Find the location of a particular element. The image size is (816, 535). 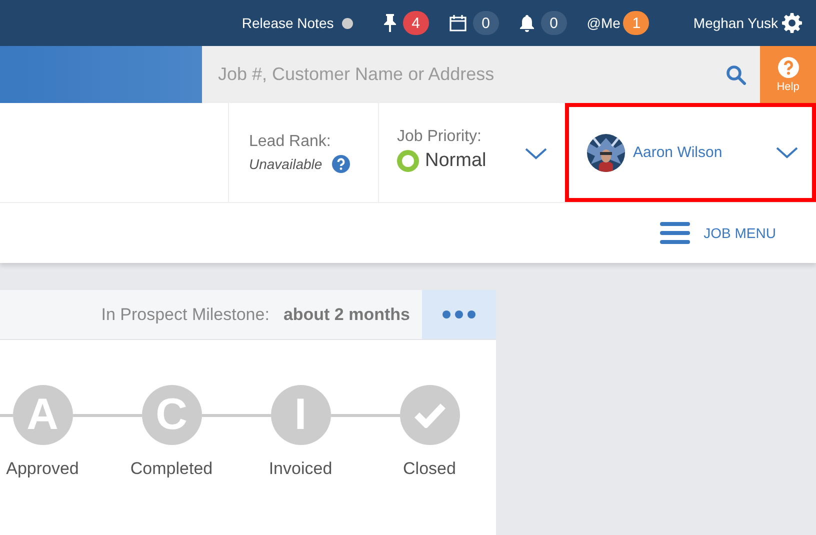

milestone-label: In Prospect Milestone: is located at coordinates (185, 314).